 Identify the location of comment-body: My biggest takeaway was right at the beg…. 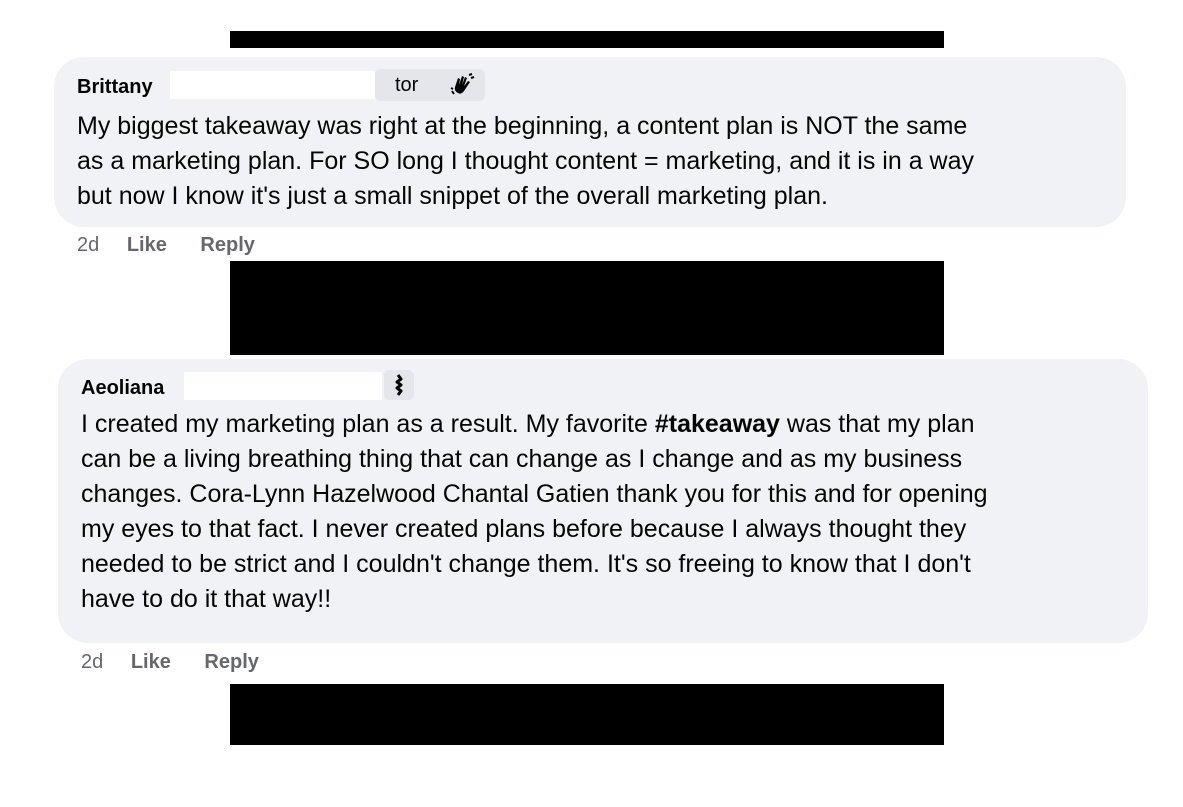
(525, 161).